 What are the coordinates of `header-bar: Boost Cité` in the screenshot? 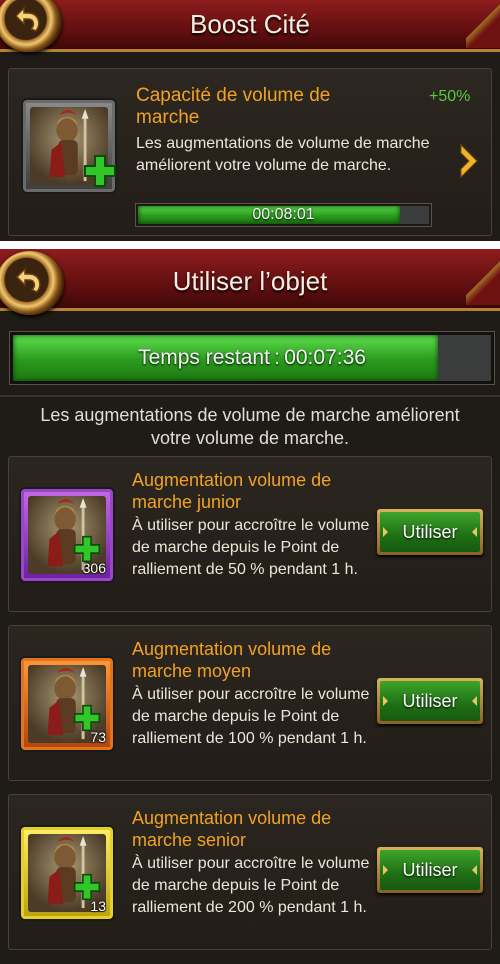 It's located at (250, 26).